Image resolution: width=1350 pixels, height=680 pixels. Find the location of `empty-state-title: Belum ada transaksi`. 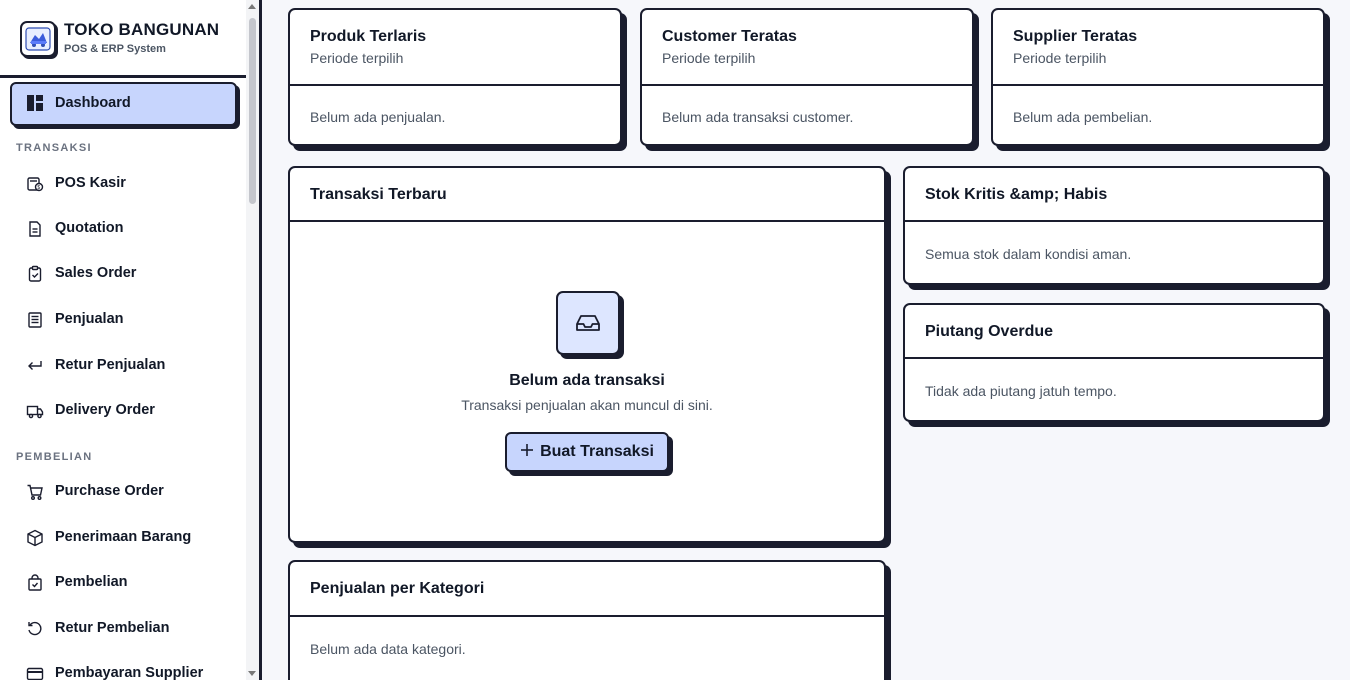

empty-state-title: Belum ada transaksi is located at coordinates (587, 380).